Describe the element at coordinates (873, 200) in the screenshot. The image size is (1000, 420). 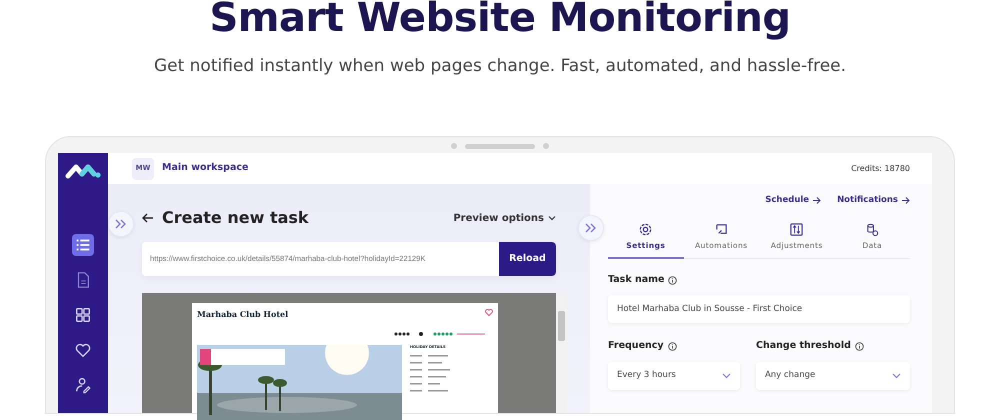
I see `nav-link: Notifications` at that location.